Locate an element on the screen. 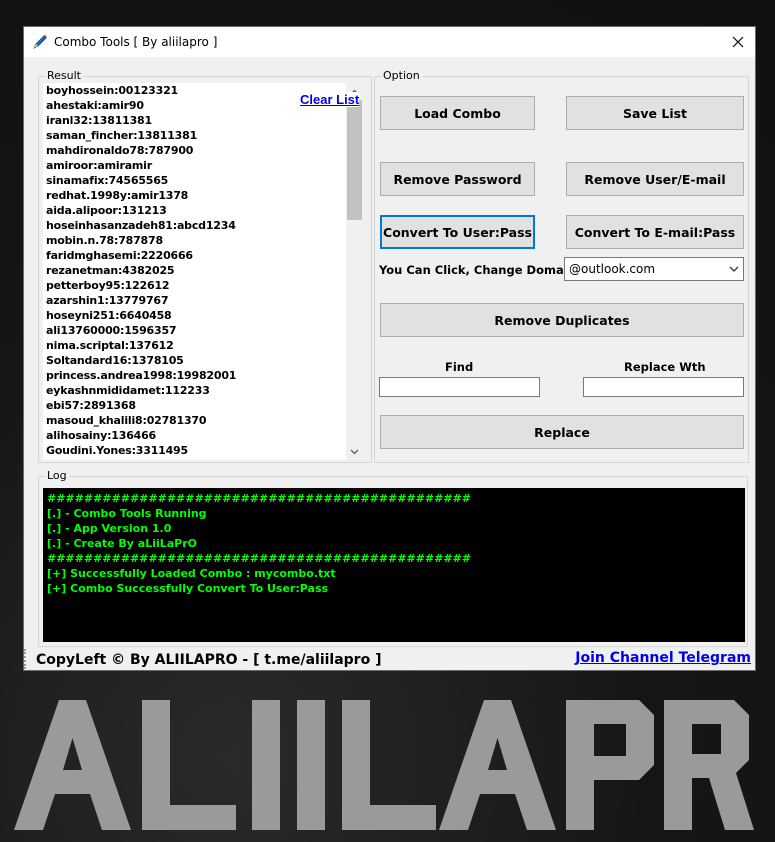  domain-label: You Can Click, Change Domain is located at coordinates (477, 270).